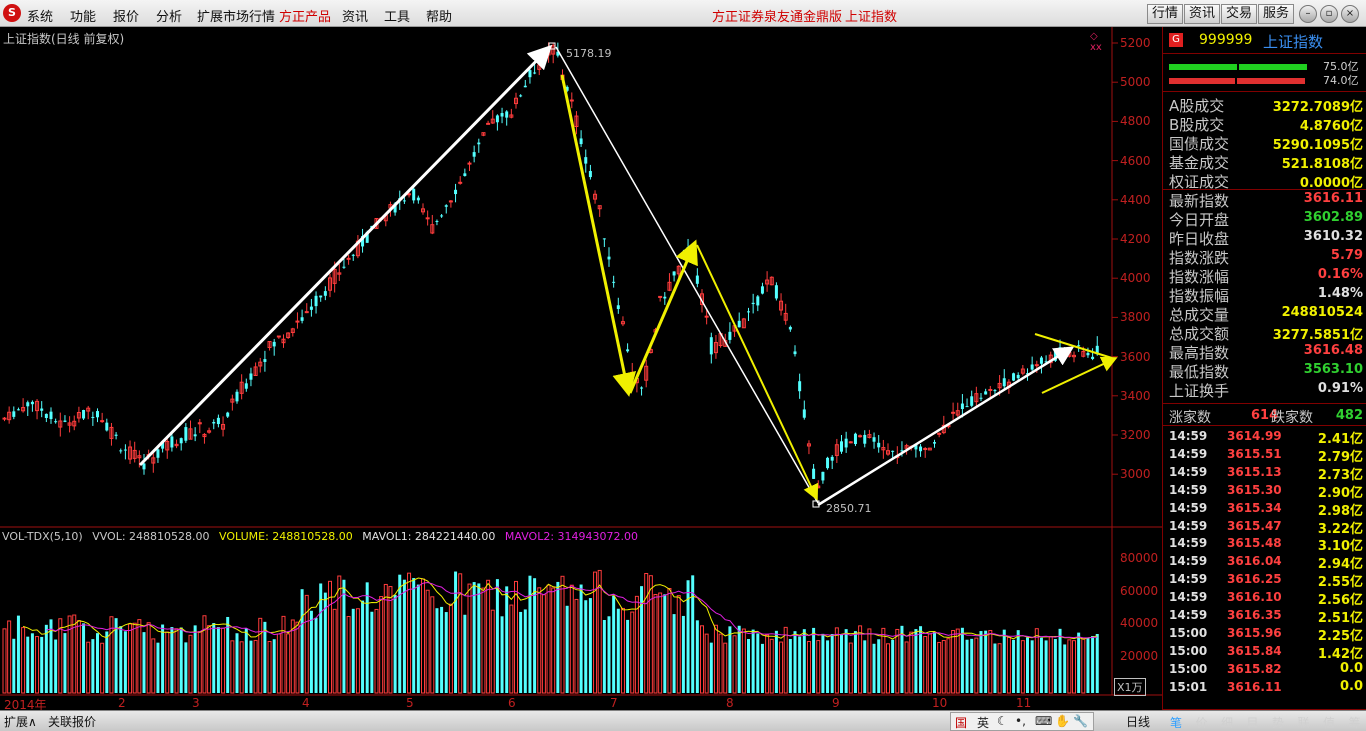 Image resolution: width=1366 pixels, height=731 pixels. I want to click on ime-cn-icon: 国, so click(961, 722).